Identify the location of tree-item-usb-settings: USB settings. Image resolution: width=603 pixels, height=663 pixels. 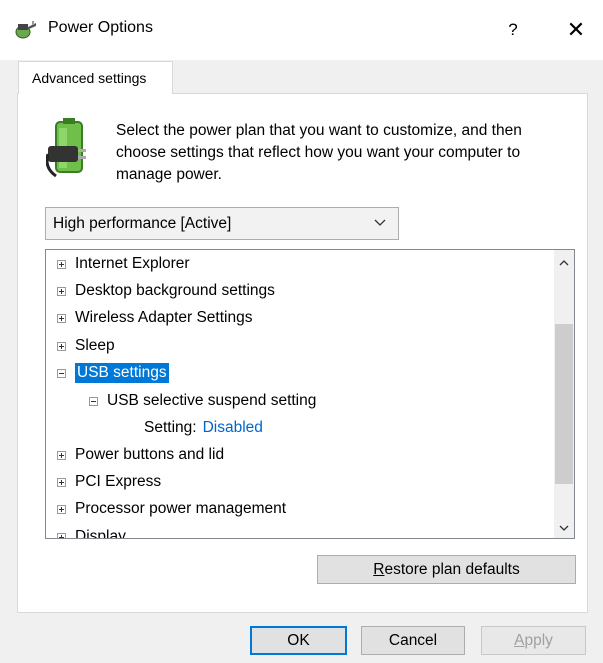
(113, 373).